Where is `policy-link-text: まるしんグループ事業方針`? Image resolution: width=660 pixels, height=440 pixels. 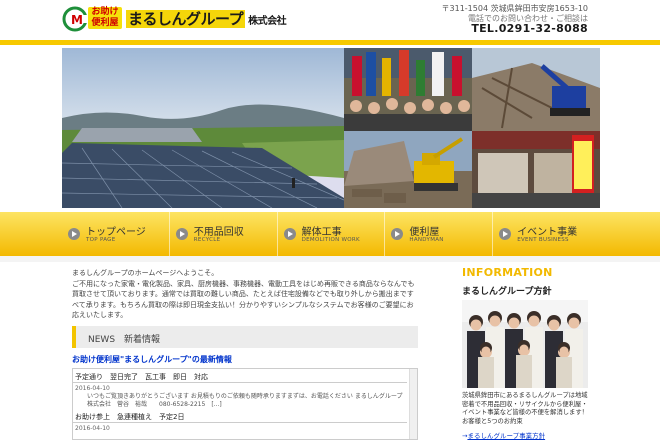
policy-link-text: まるしんグループ事業方針 is located at coordinates (506, 436).